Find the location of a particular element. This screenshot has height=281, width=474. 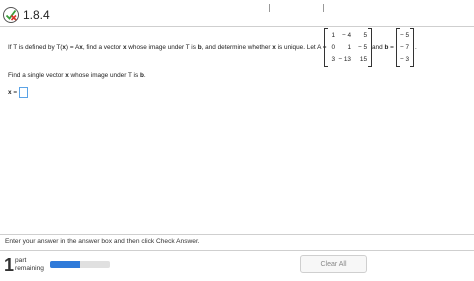

matrix-a: 1 − 4 5 0 1 − 5 3 − 13 15 is located at coordinates (348, 47).